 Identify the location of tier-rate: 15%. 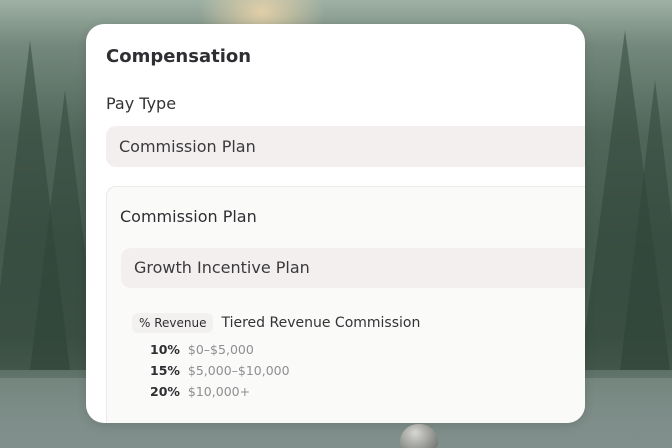
(165, 370).